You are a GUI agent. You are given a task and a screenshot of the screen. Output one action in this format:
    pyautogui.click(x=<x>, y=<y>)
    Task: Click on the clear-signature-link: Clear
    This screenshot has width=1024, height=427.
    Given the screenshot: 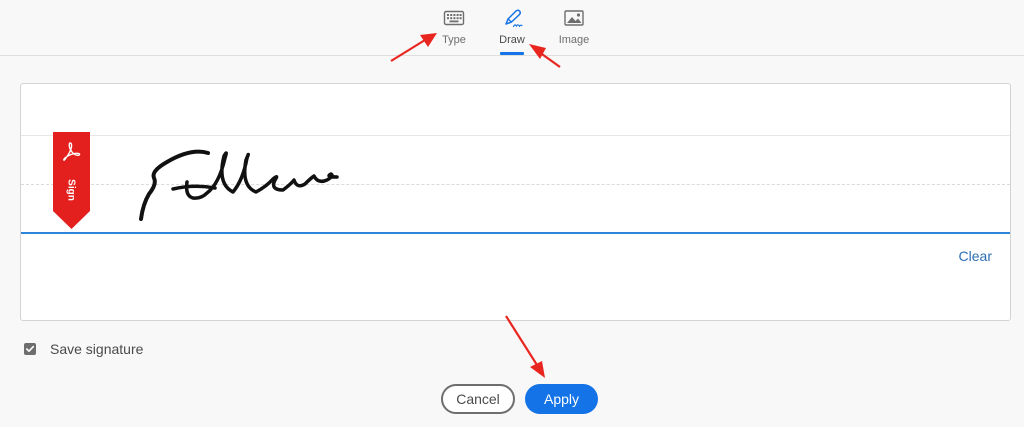 What is the action you would take?
    pyautogui.click(x=975, y=256)
    